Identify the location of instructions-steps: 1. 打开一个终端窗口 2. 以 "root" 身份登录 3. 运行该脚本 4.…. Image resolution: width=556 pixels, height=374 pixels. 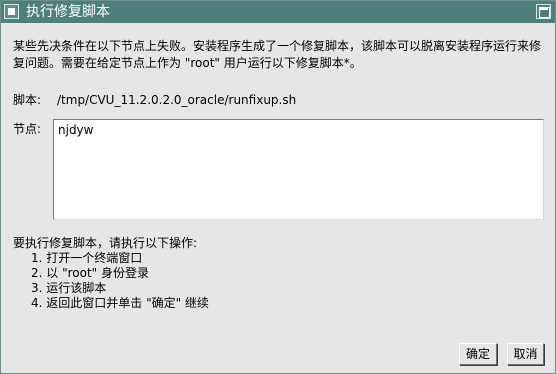
(120, 281).